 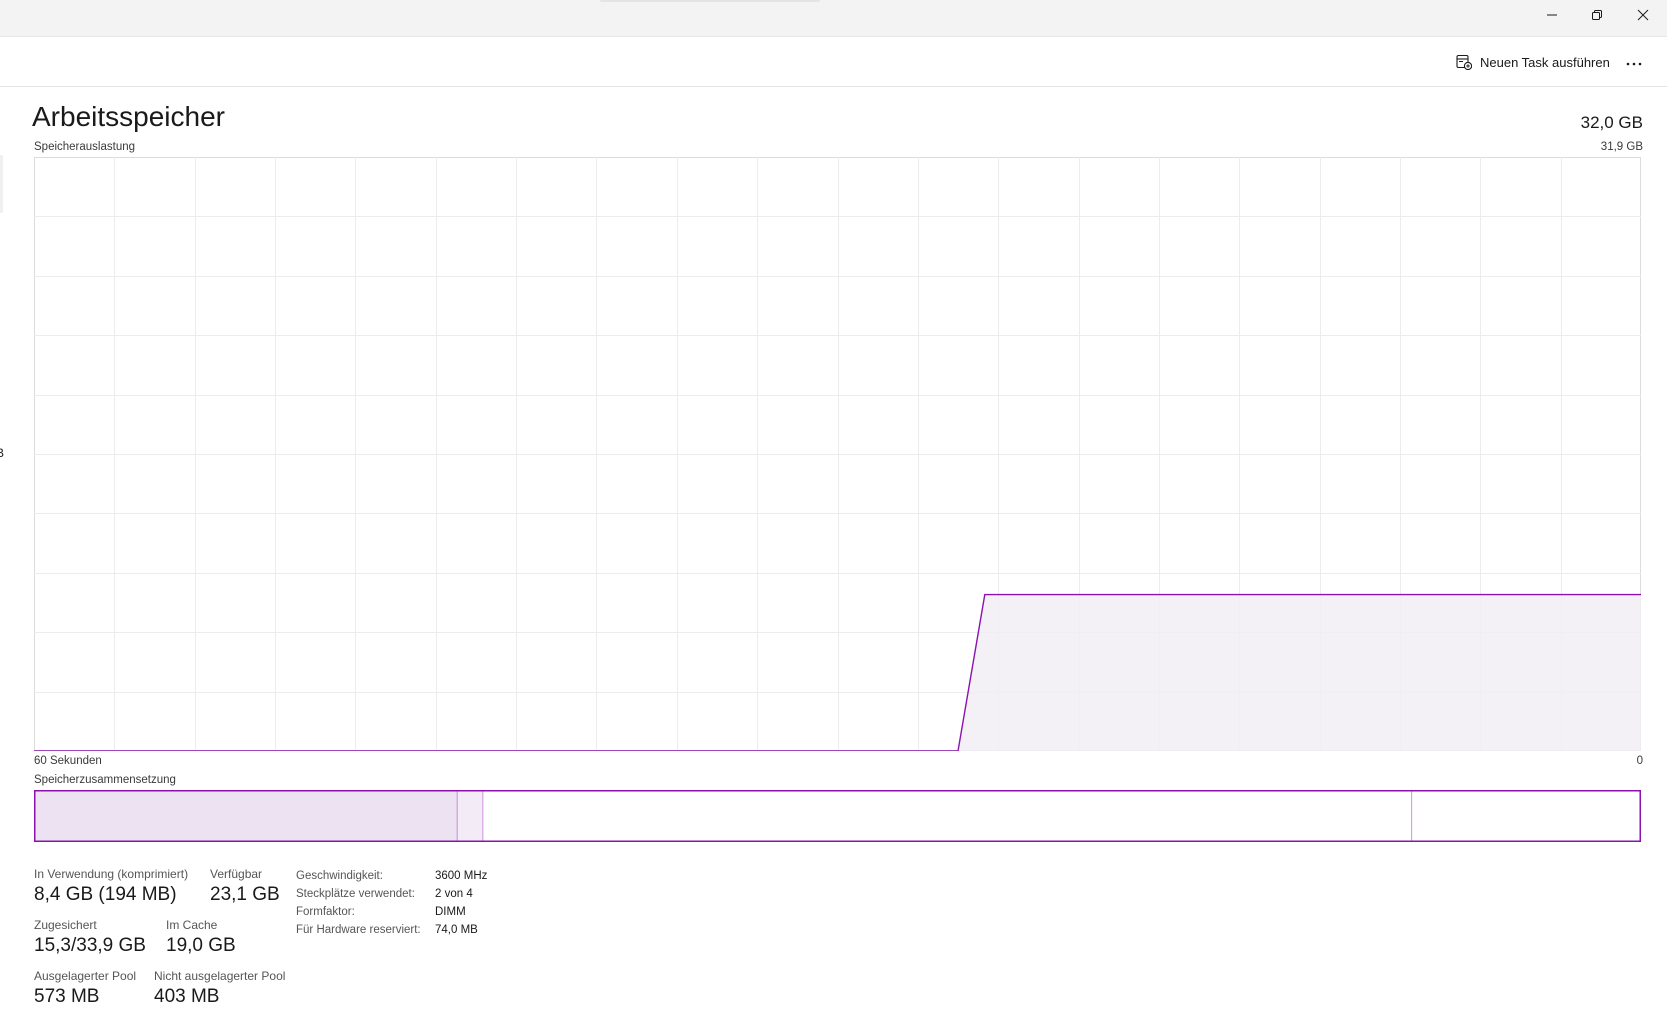 I want to click on chart-axis-right-label: 0, so click(x=1639, y=761).